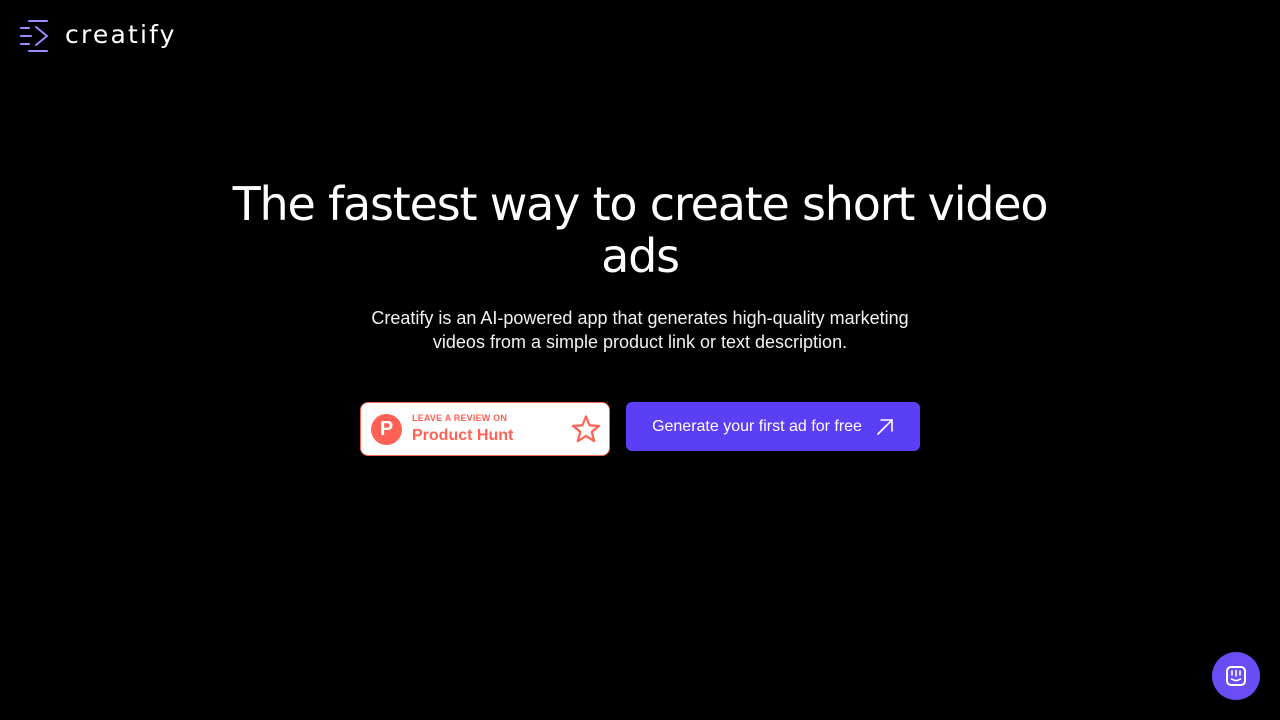 The height and width of the screenshot is (720, 1280). I want to click on chat-launcher-button, so click(1236, 676).